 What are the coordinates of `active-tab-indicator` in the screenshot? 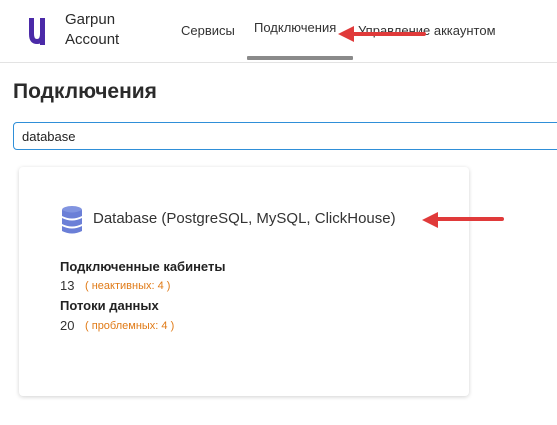 It's located at (300, 58).